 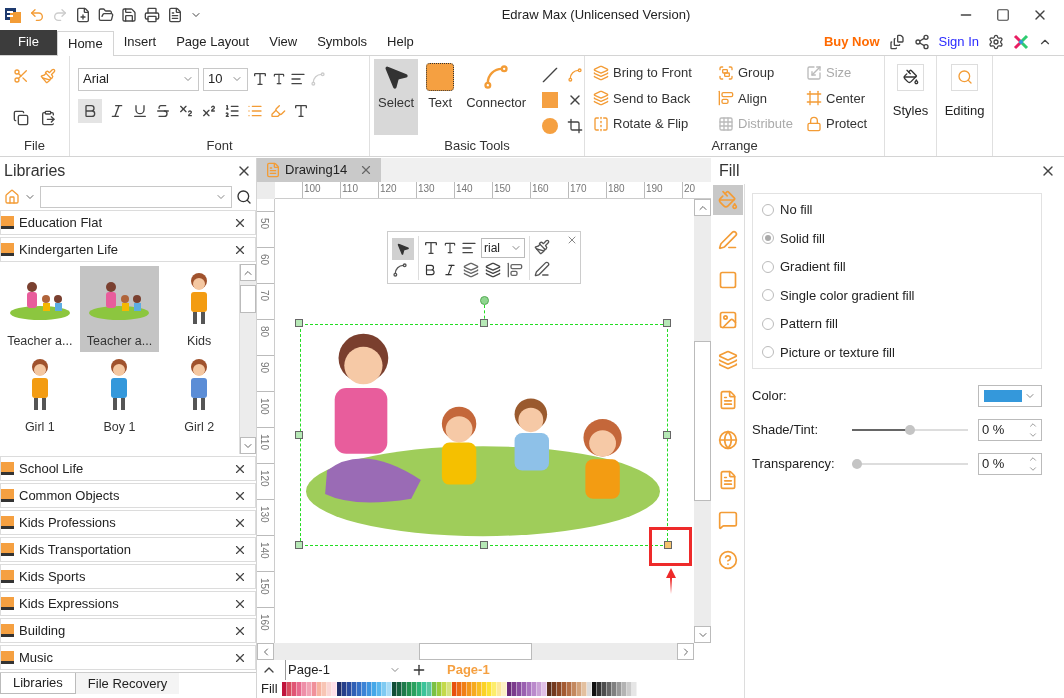 What do you see at coordinates (762, 72) in the screenshot?
I see `arrange-command: Group` at bounding box center [762, 72].